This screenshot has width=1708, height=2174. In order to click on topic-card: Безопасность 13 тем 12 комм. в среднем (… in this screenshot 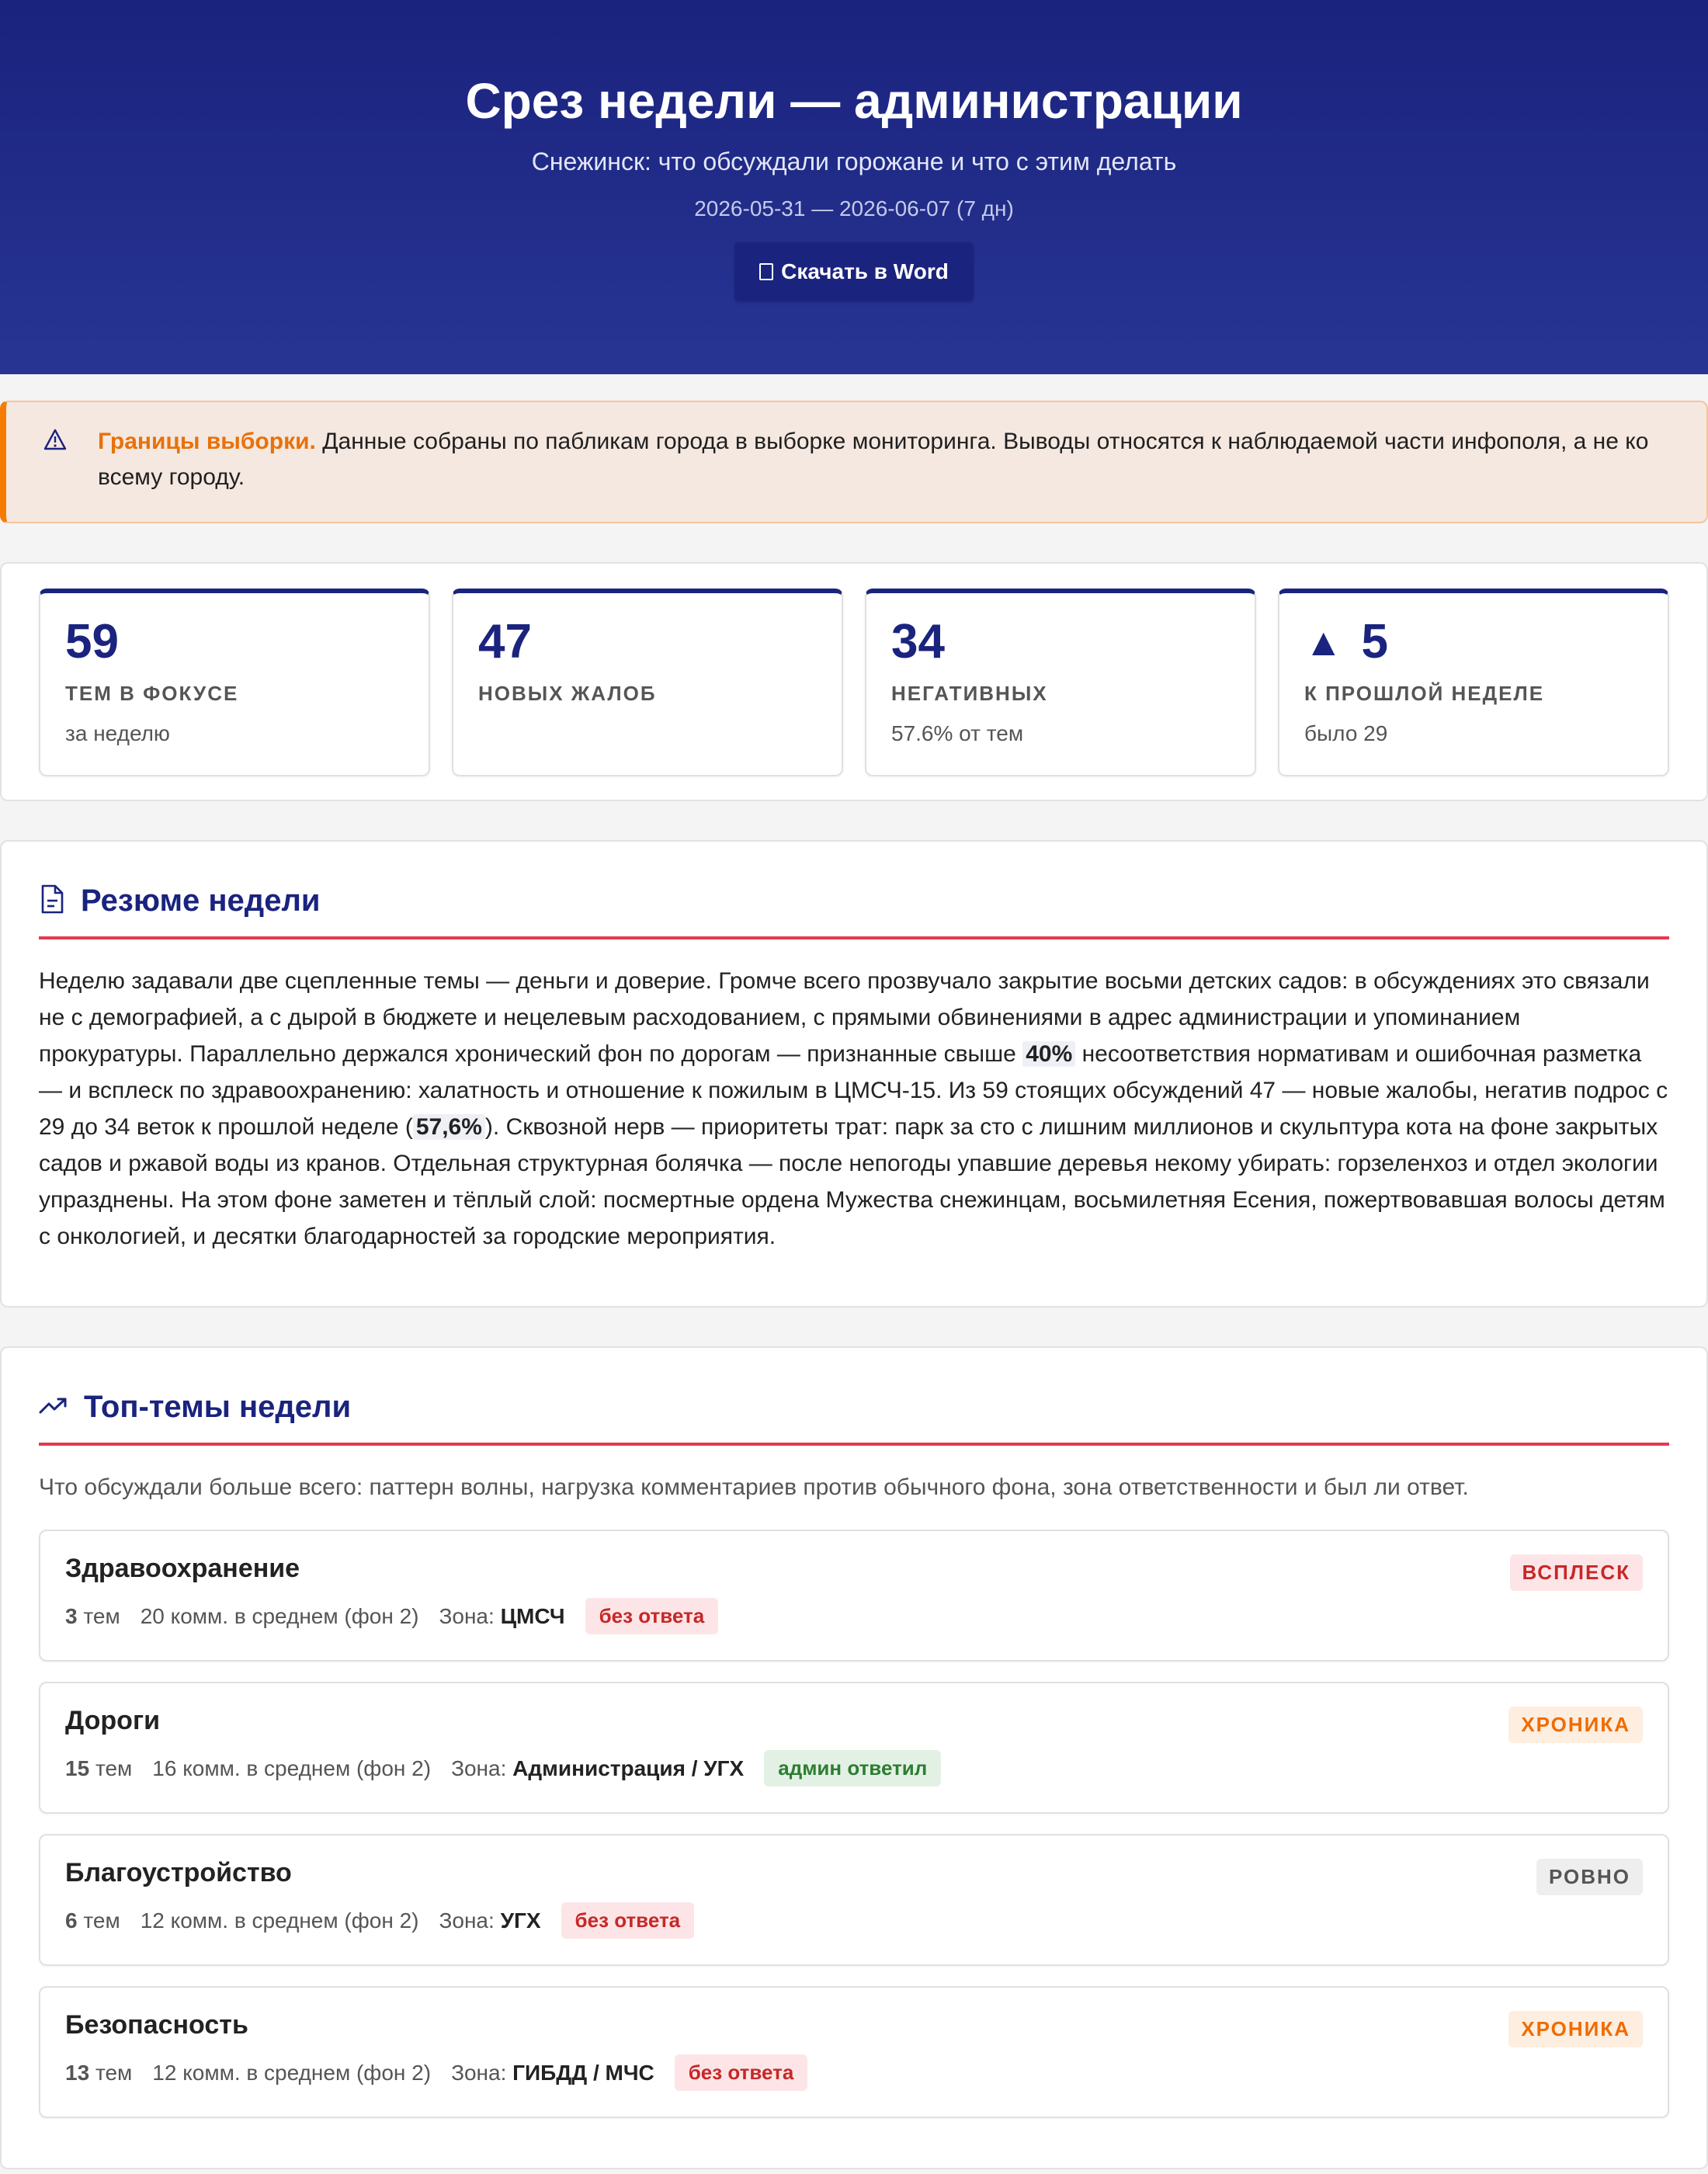, I will do `click(854, 2052)`.